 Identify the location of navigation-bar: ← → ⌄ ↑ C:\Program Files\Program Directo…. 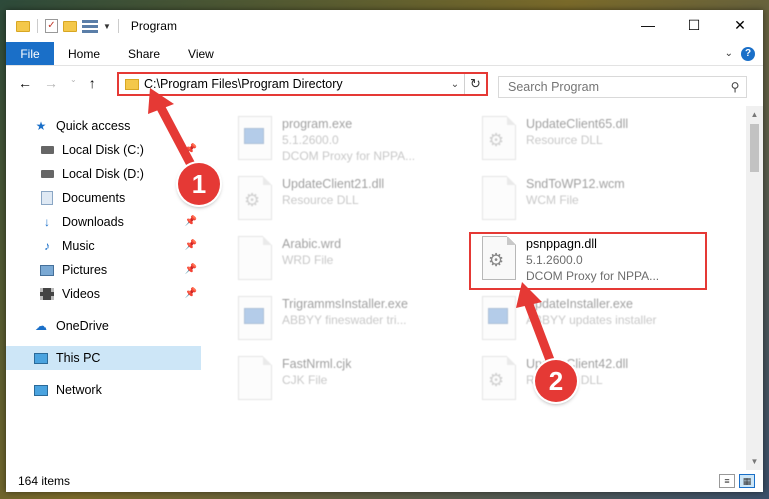
(384, 83).